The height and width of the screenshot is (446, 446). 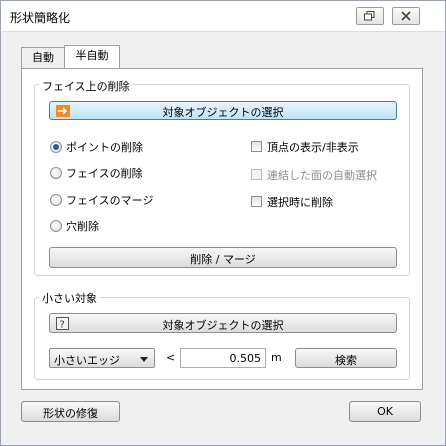 I want to click on ok-label: OK, so click(x=385, y=411).